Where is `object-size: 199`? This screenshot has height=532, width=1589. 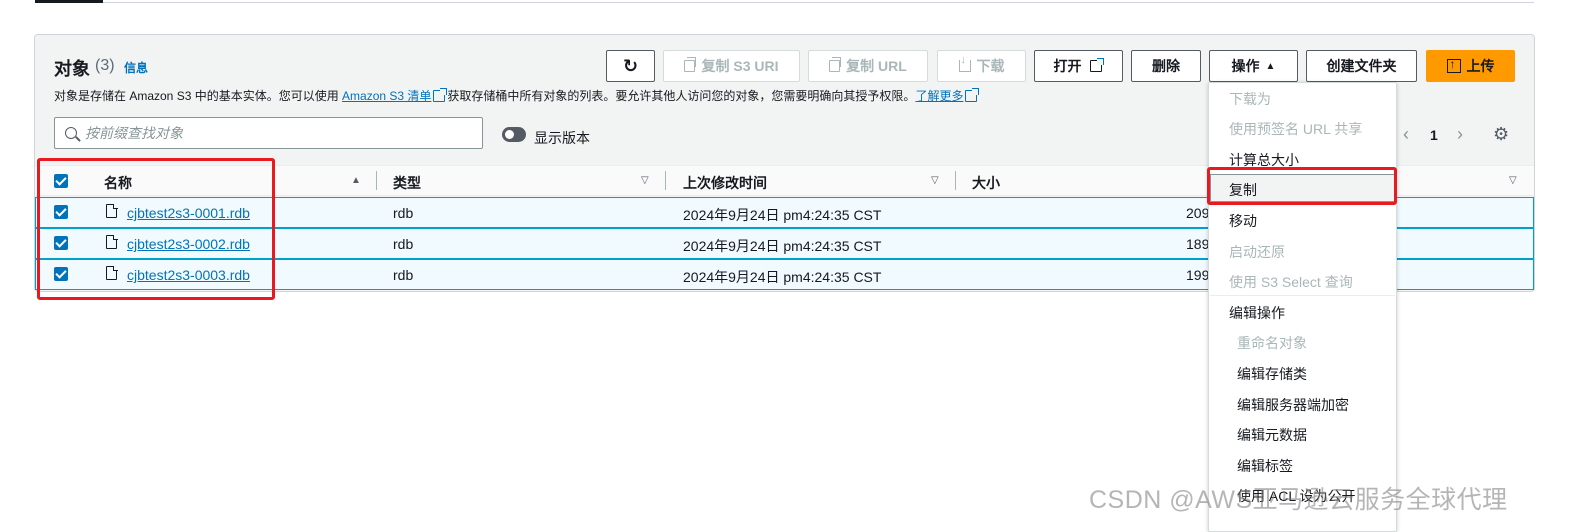
object-size: 199 is located at coordinates (1198, 275).